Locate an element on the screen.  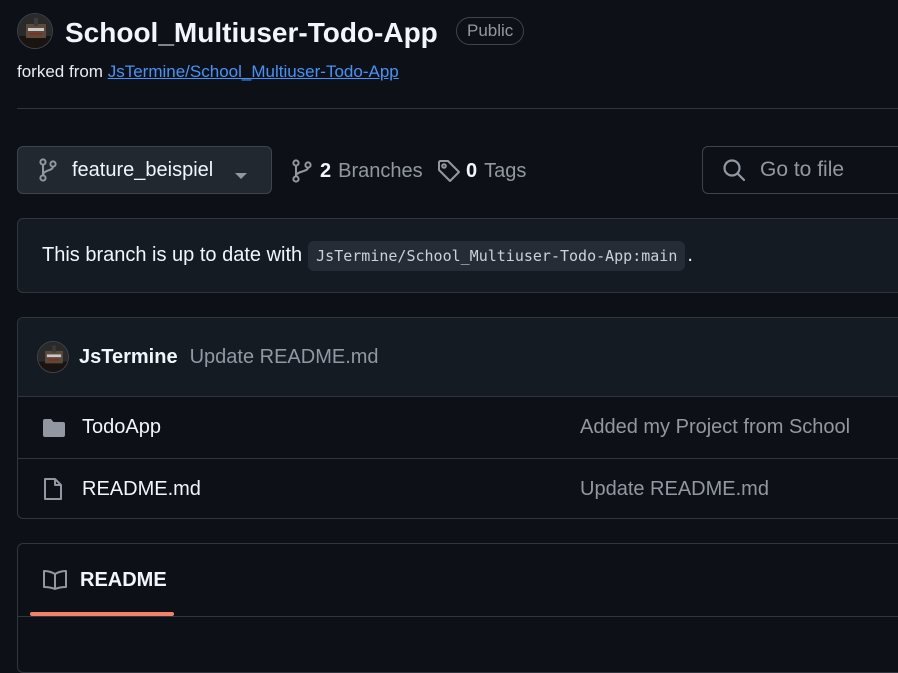
file-row-readme: README.md Update README.md is located at coordinates (458, 488).